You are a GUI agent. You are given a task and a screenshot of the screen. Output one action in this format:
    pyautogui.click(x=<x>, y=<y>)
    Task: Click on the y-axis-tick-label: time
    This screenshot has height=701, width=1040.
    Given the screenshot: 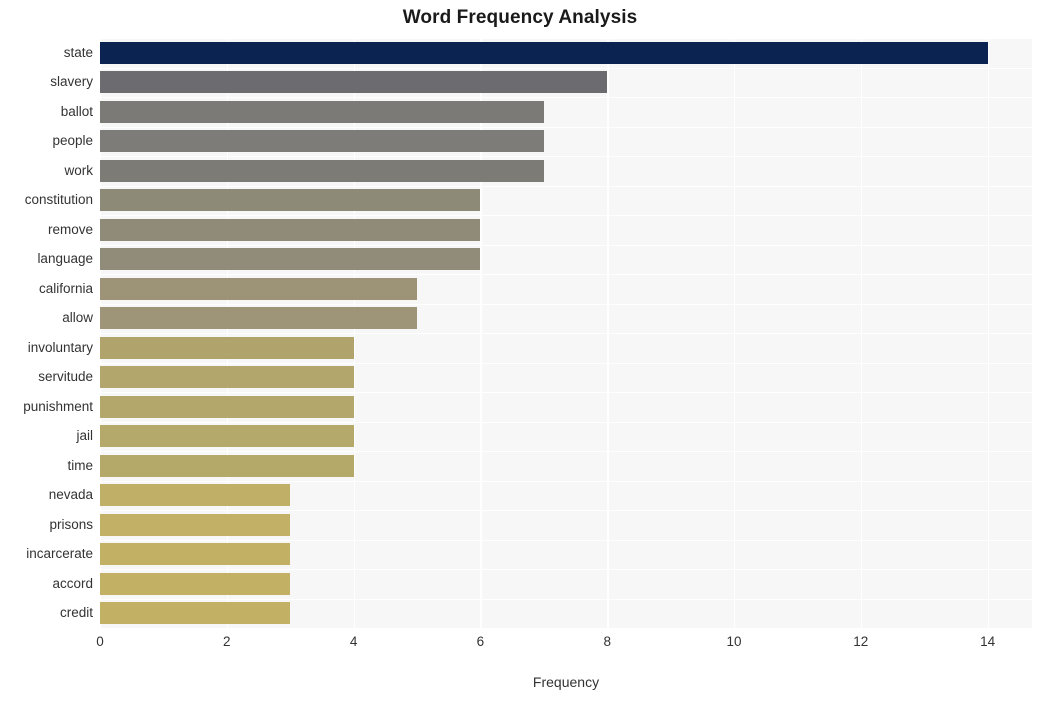 What is the action you would take?
    pyautogui.click(x=80, y=465)
    